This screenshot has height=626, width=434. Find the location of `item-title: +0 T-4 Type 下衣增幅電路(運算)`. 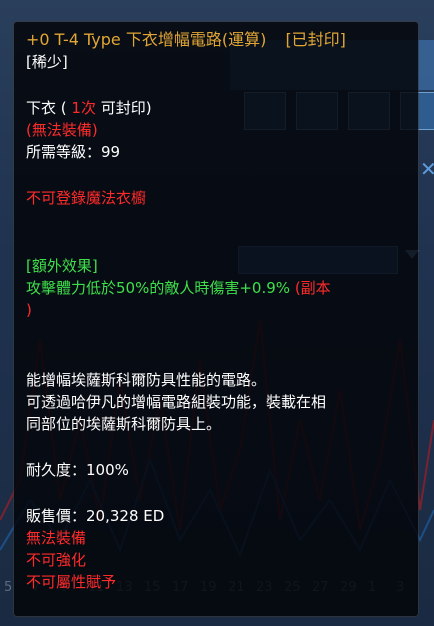

item-title: +0 T-4 Type 下衣增幅電路(運算) is located at coordinates (146, 39).